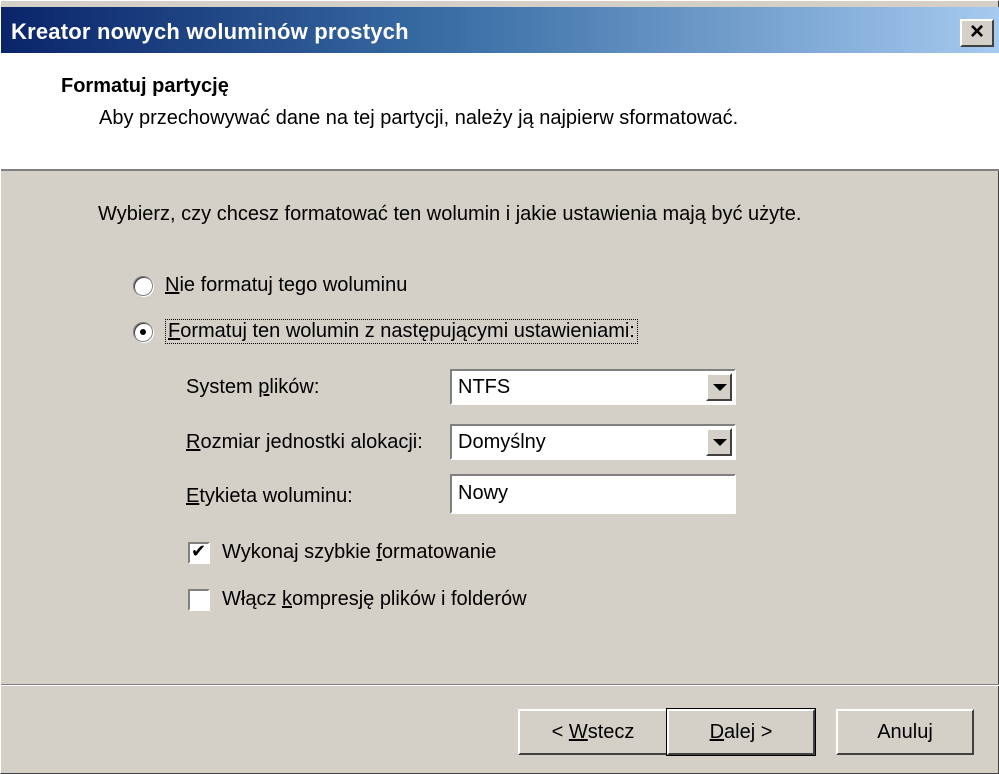 This screenshot has height=774, width=999. Describe the element at coordinates (593, 494) in the screenshot. I see `volume-label-input: Nowy` at that location.